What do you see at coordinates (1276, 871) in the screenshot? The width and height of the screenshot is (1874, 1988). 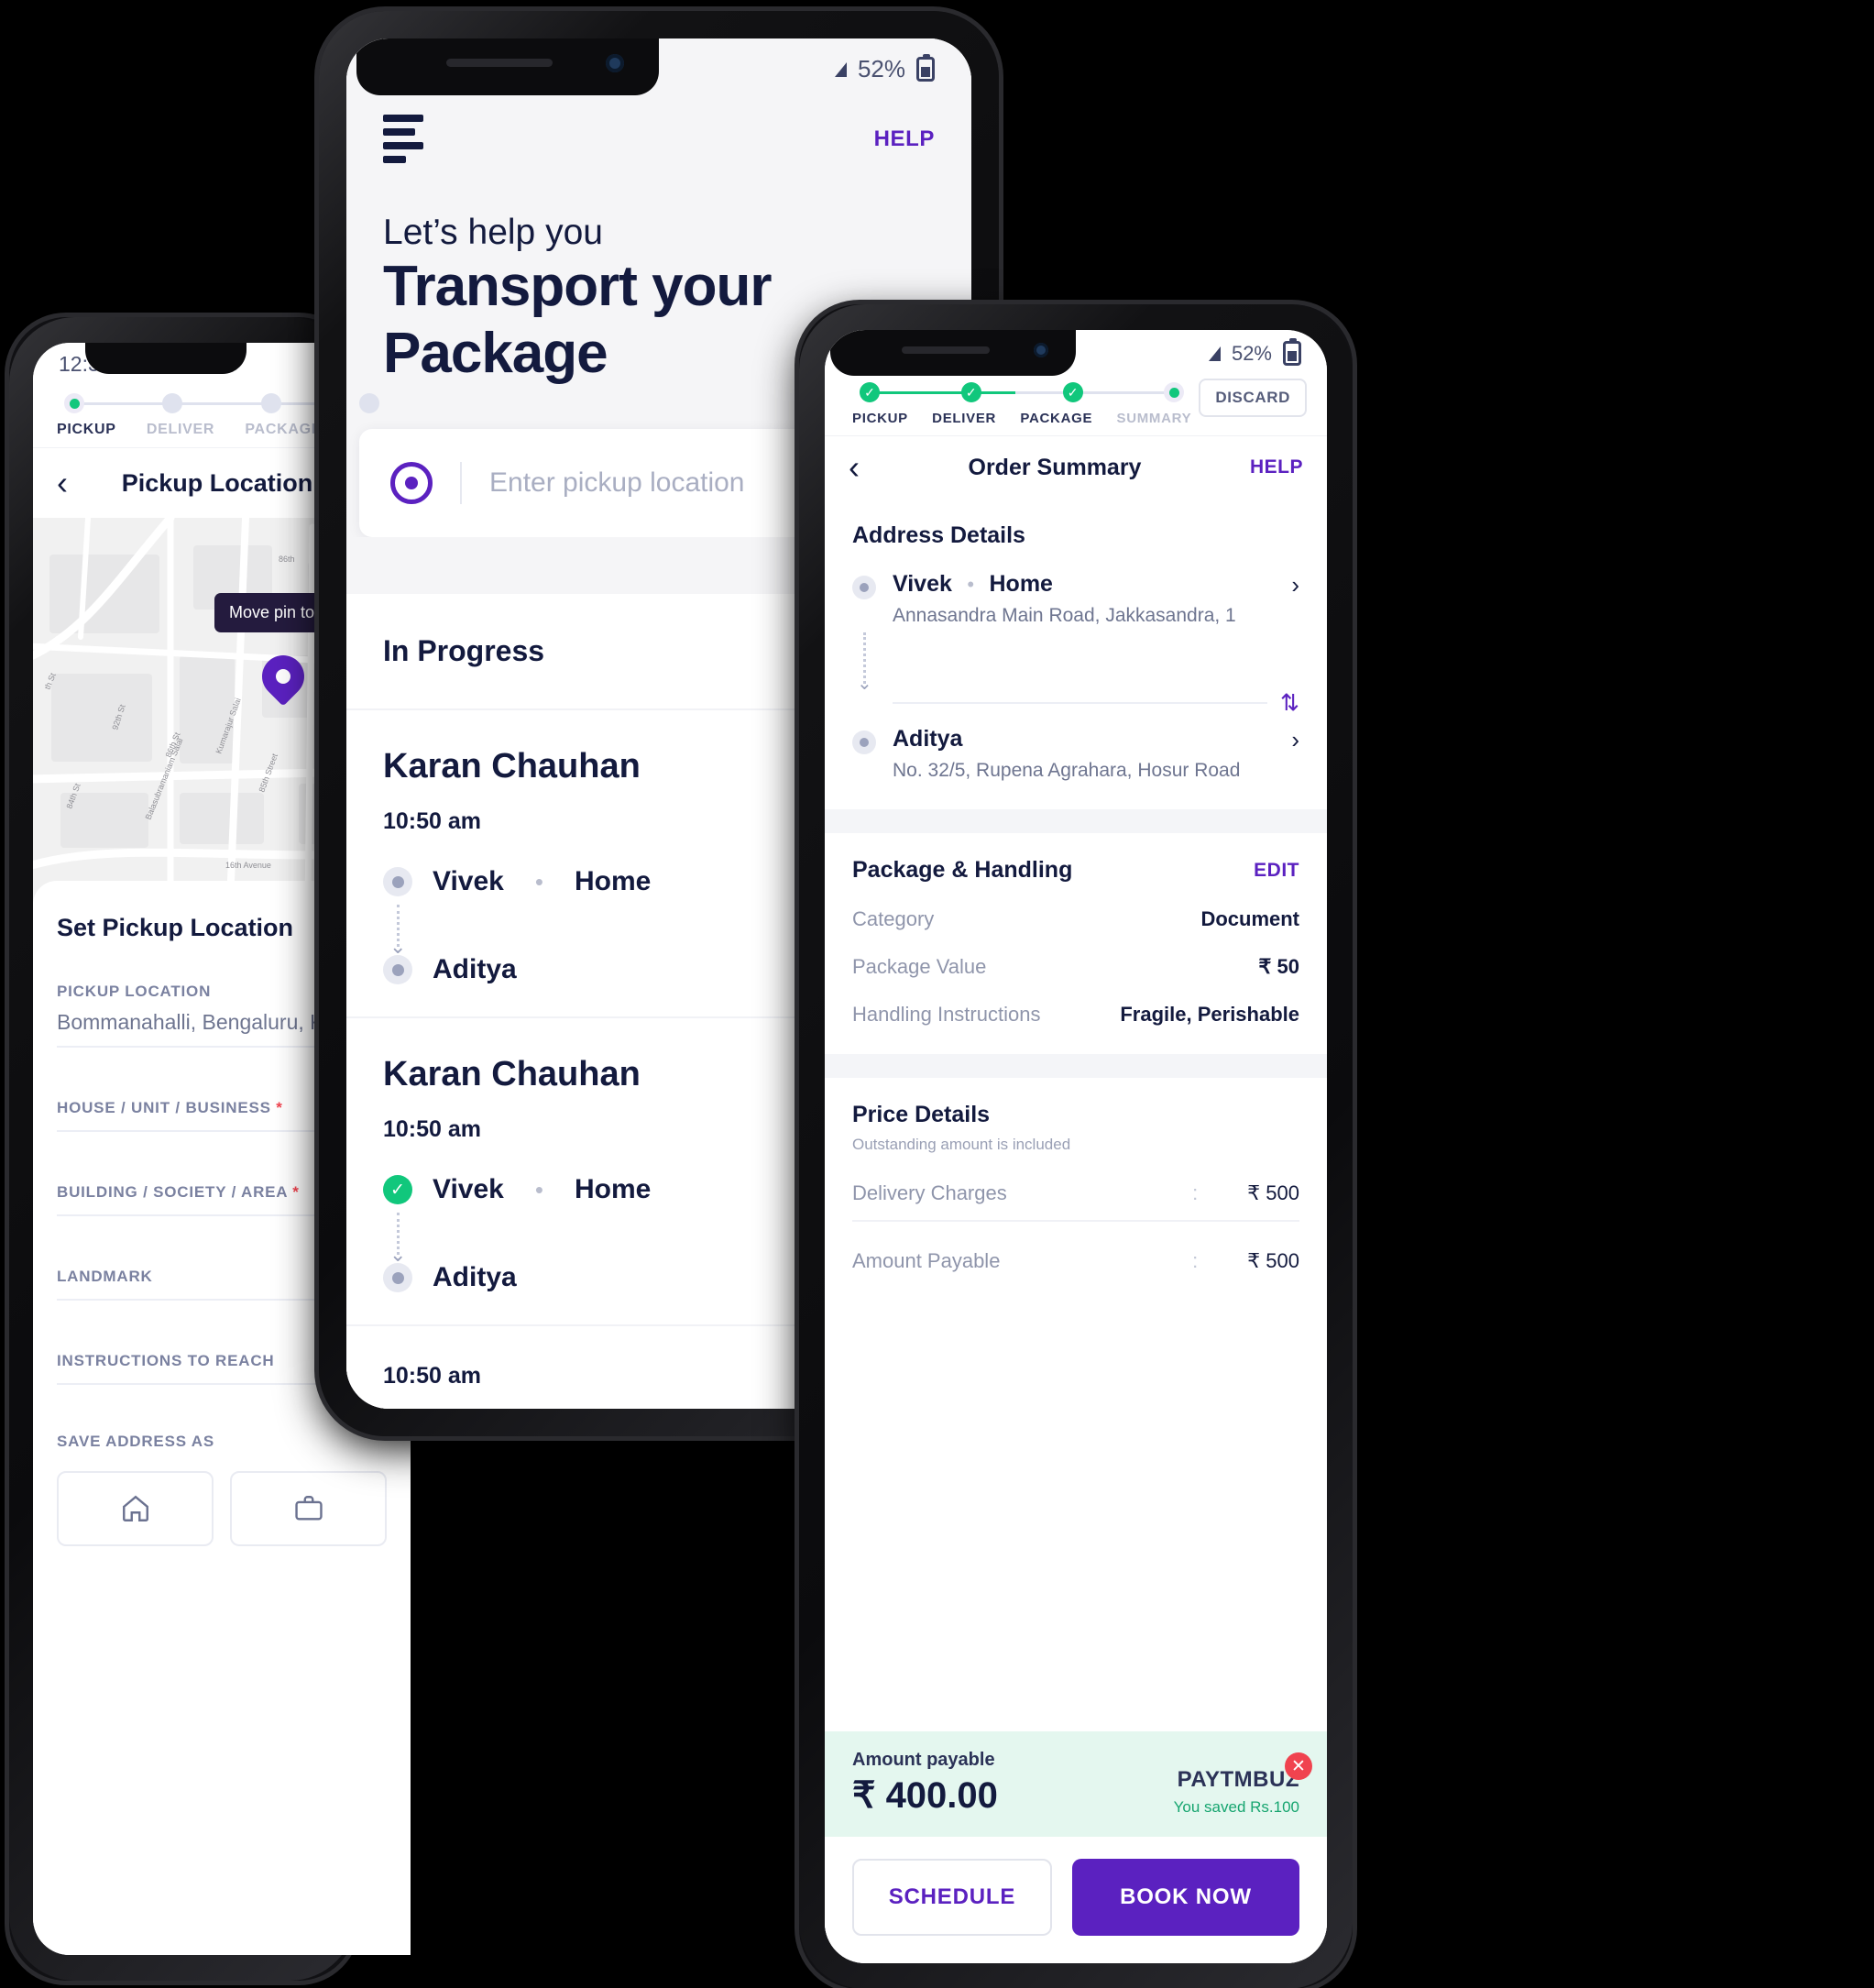 I see `edit-package-button: EDIT` at bounding box center [1276, 871].